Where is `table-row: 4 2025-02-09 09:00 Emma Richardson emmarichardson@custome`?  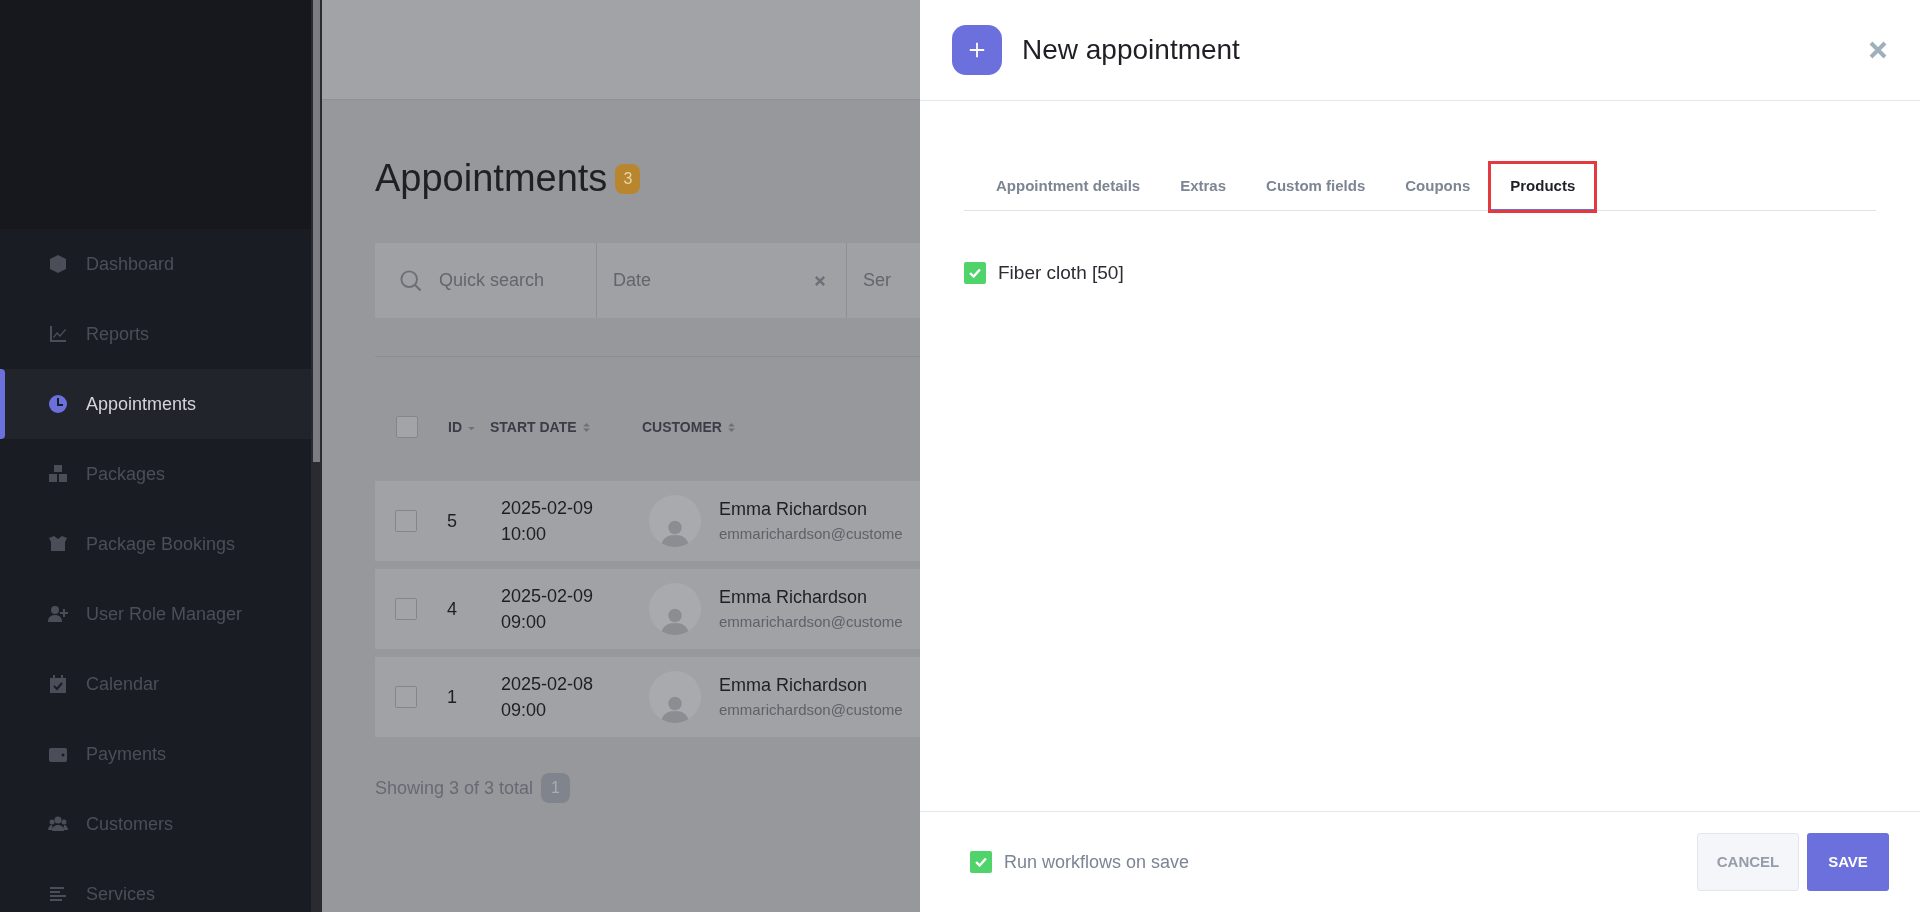 table-row: 4 2025-02-09 09:00 Emma Richardson emmarichardson@custome is located at coordinates (647, 609).